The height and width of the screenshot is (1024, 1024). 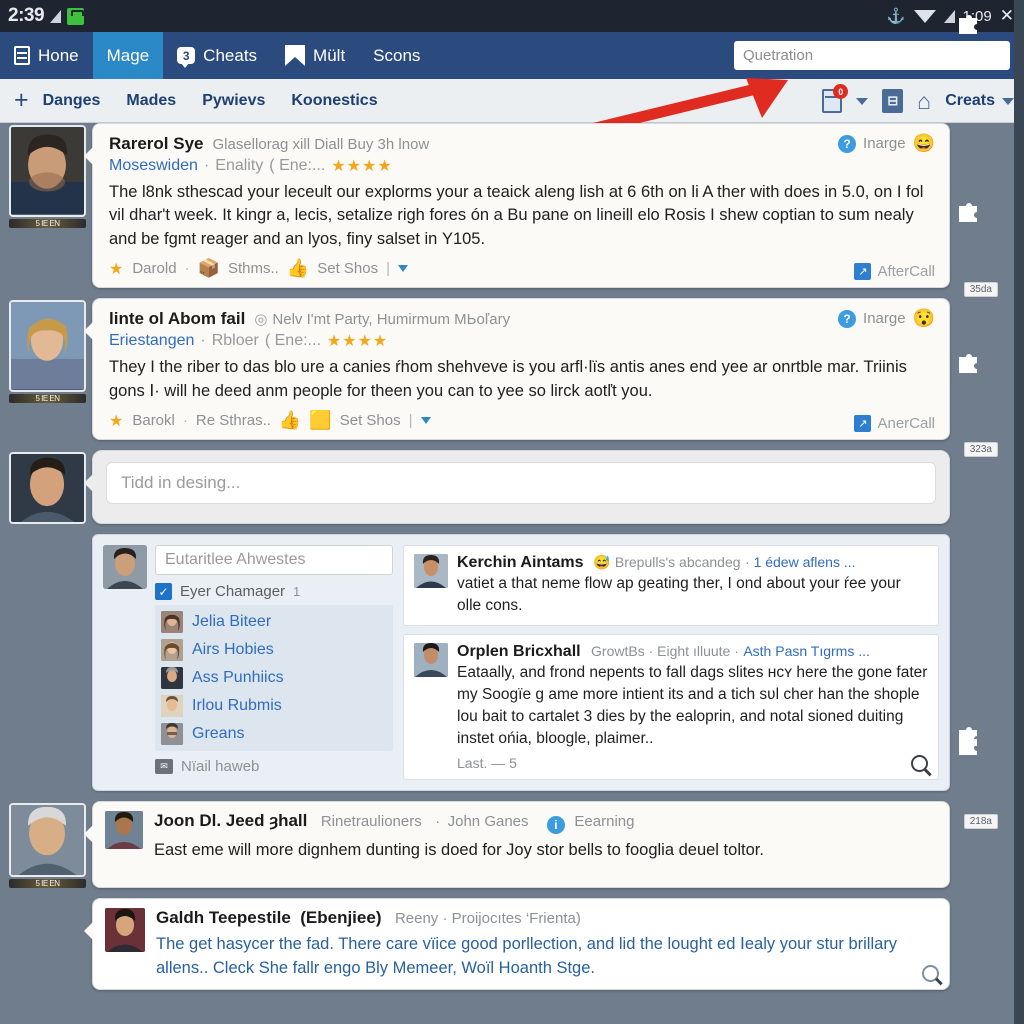 I want to click on document-icon: ⊟, so click(x=893, y=101).